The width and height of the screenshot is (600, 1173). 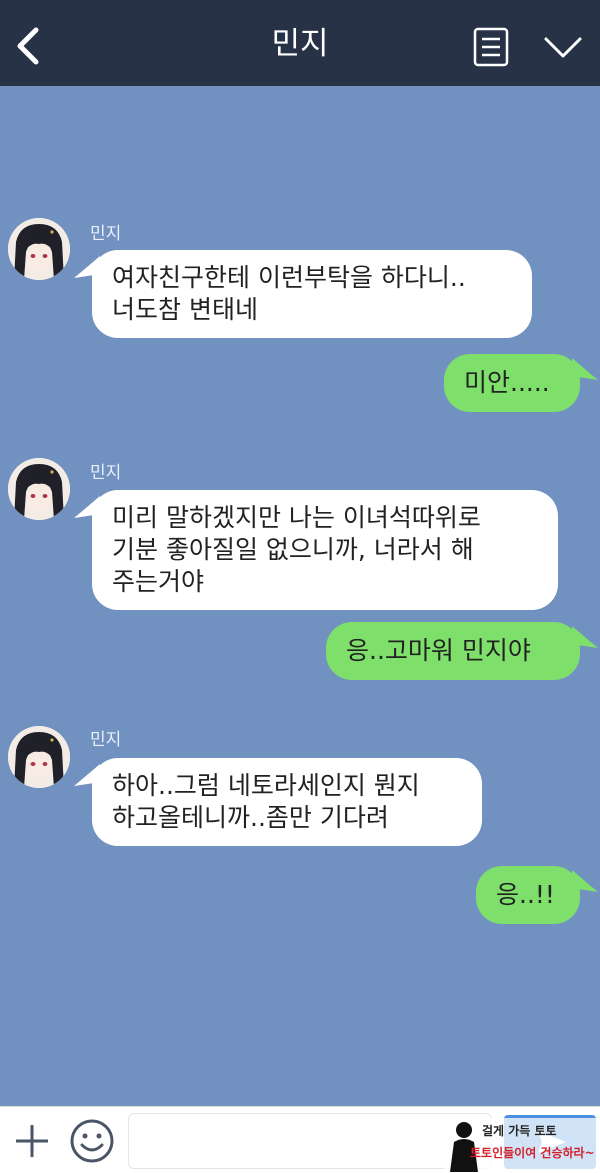 What do you see at coordinates (453, 651) in the screenshot?
I see `message-bubble-outgoing: 응..고마워 민지야` at bounding box center [453, 651].